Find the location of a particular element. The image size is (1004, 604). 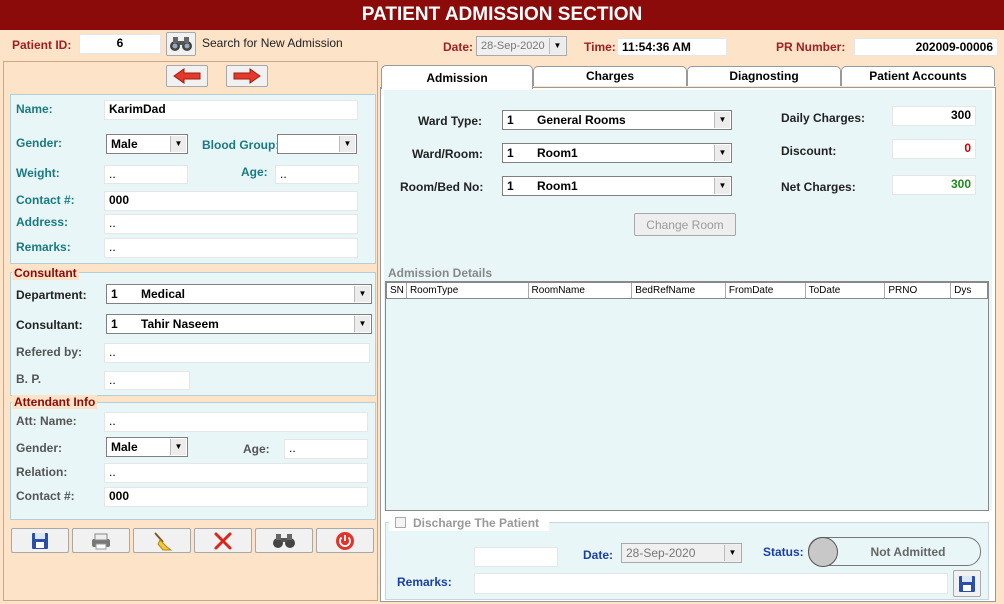

department-label: Department: is located at coordinates (51, 295).